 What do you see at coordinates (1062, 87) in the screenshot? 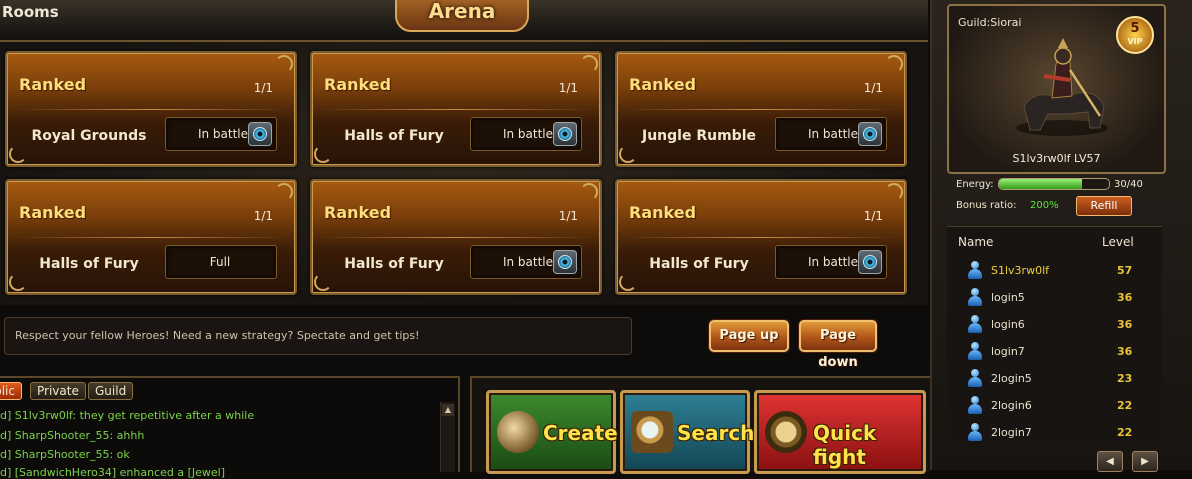
I see `hero-avatar` at bounding box center [1062, 87].